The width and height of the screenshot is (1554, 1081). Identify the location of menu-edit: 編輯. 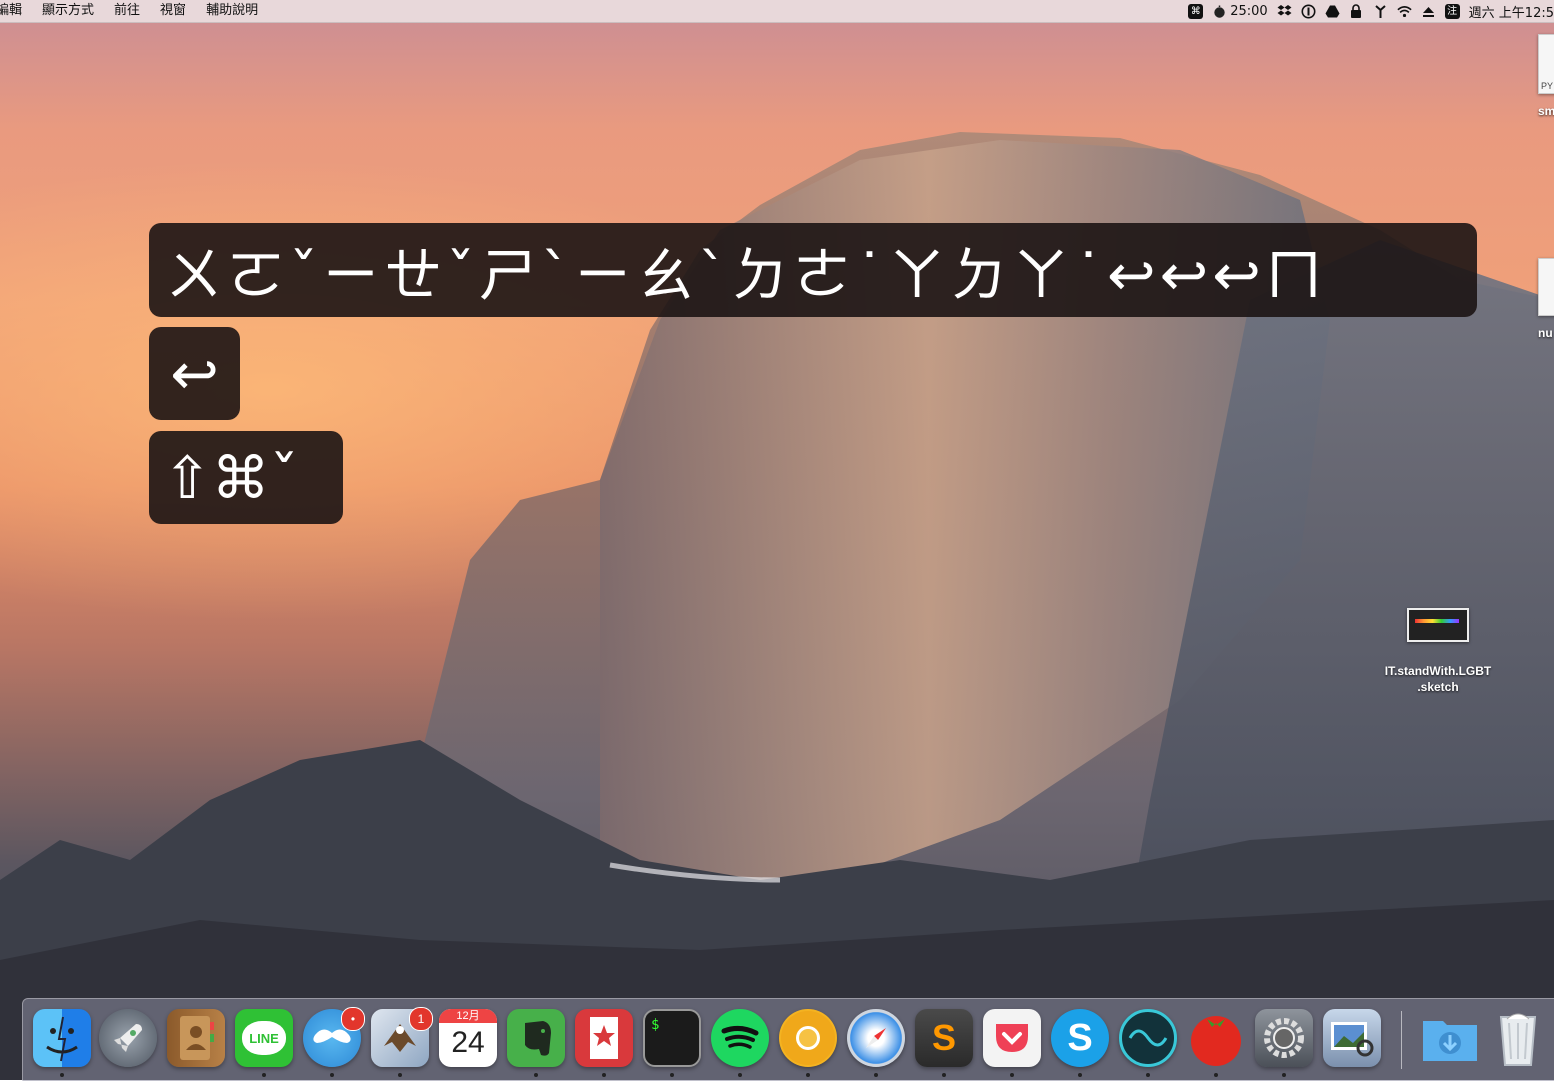
(16, 11).